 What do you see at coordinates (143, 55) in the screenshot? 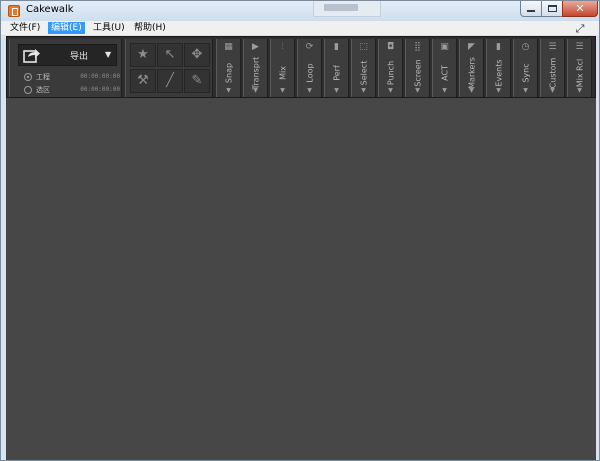
I see `smart-tool-icon: ★` at bounding box center [143, 55].